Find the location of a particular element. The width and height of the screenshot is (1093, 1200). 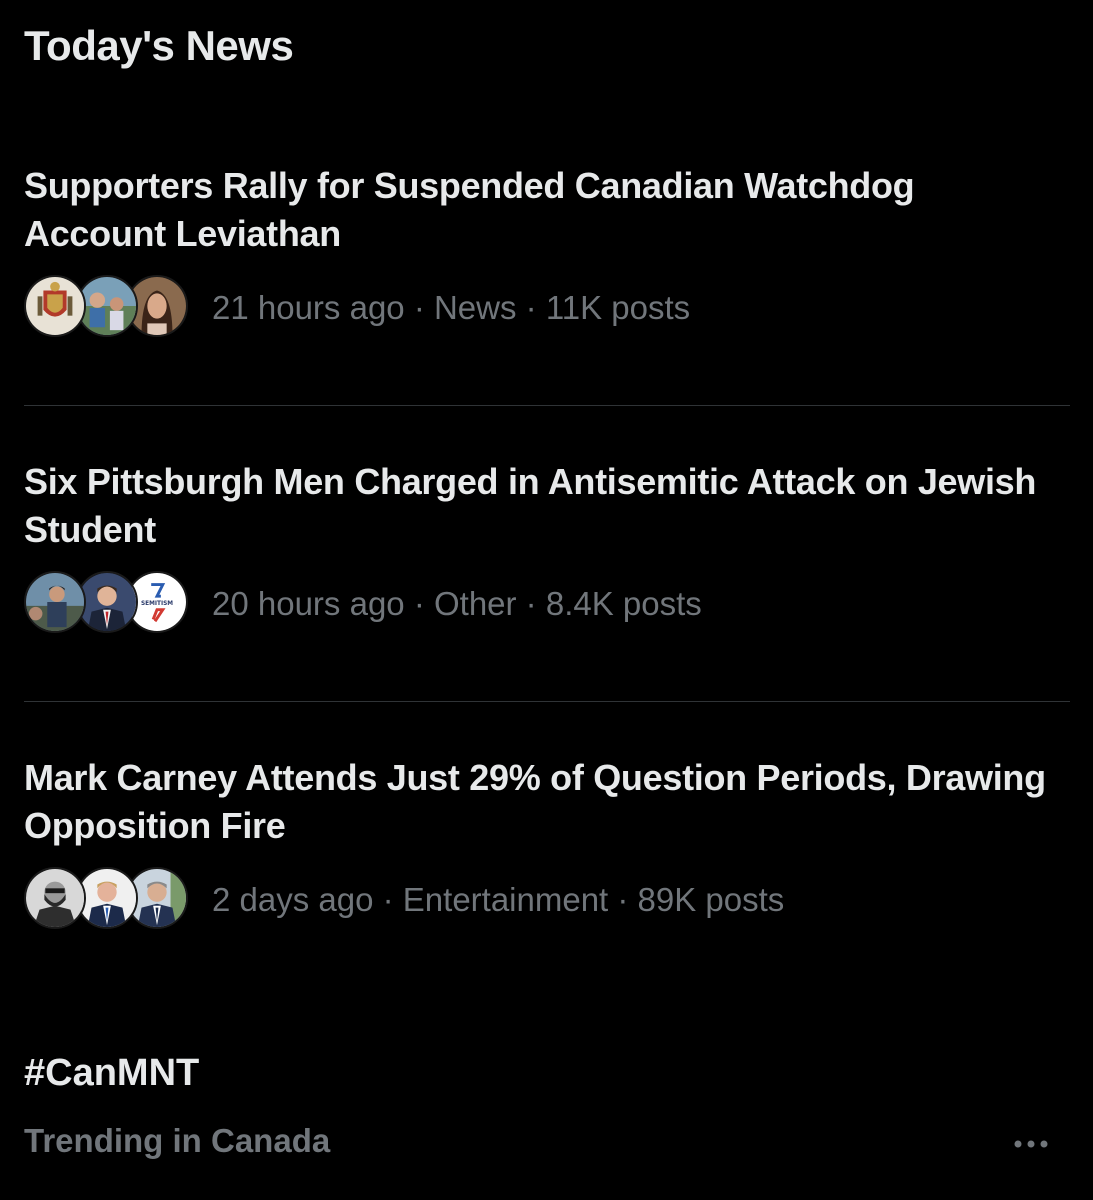

crest-avatar is located at coordinates (55, 306).